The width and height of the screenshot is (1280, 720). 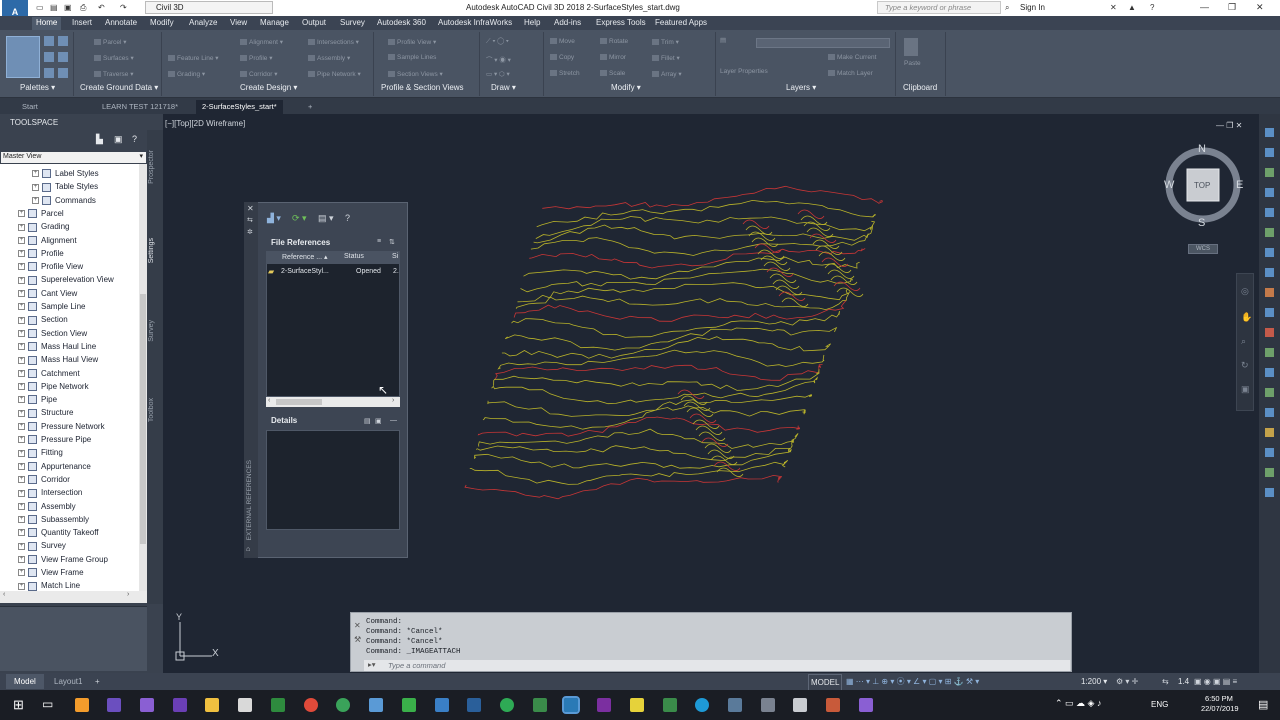 I want to click on new-tab-icon: +, so click(x=310, y=107).